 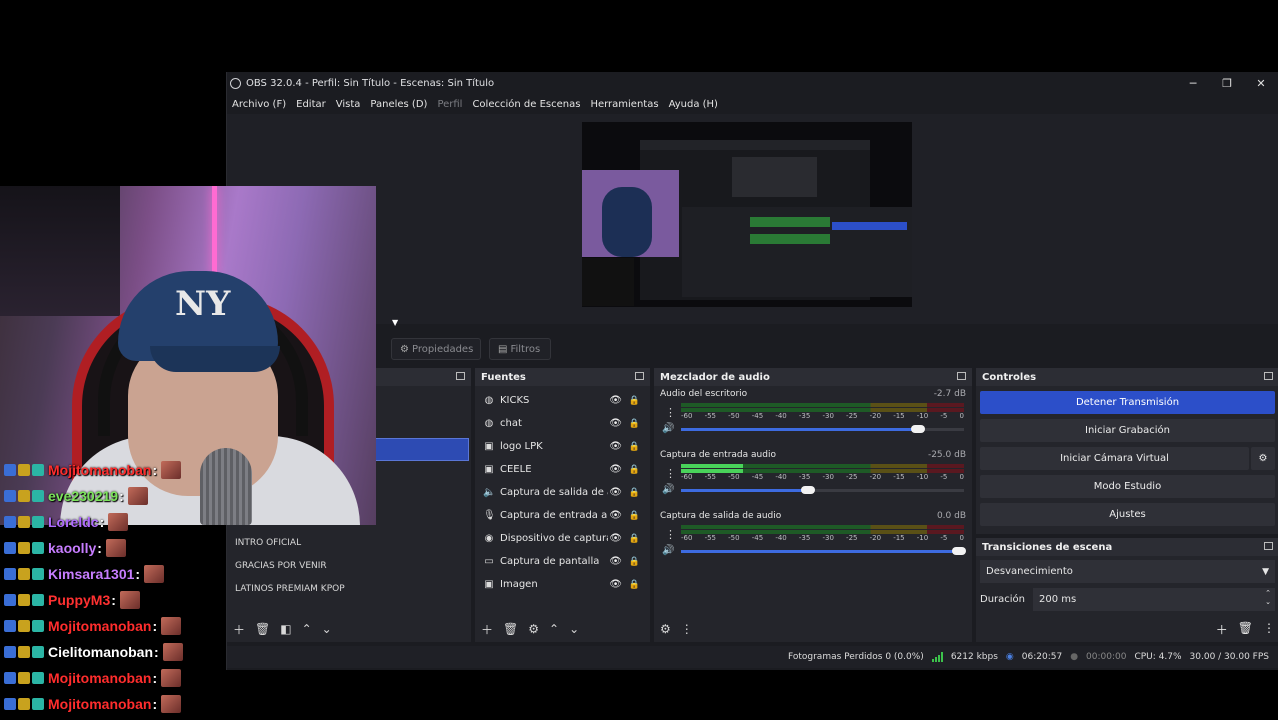 What do you see at coordinates (1127, 571) in the screenshot?
I see `transition-select: Desvanecimiento ▼` at bounding box center [1127, 571].